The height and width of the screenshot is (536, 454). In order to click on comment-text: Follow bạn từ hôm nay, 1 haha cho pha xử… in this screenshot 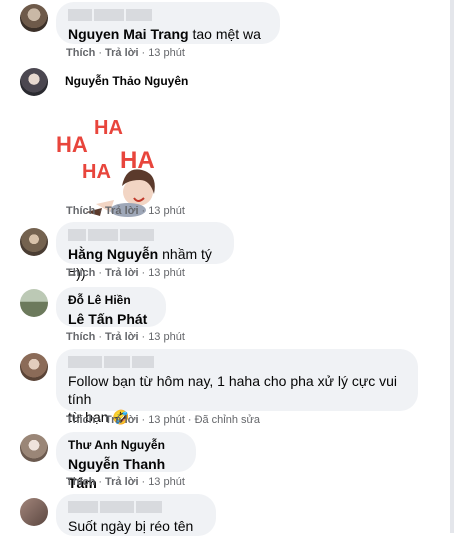, I will do `click(233, 390)`.